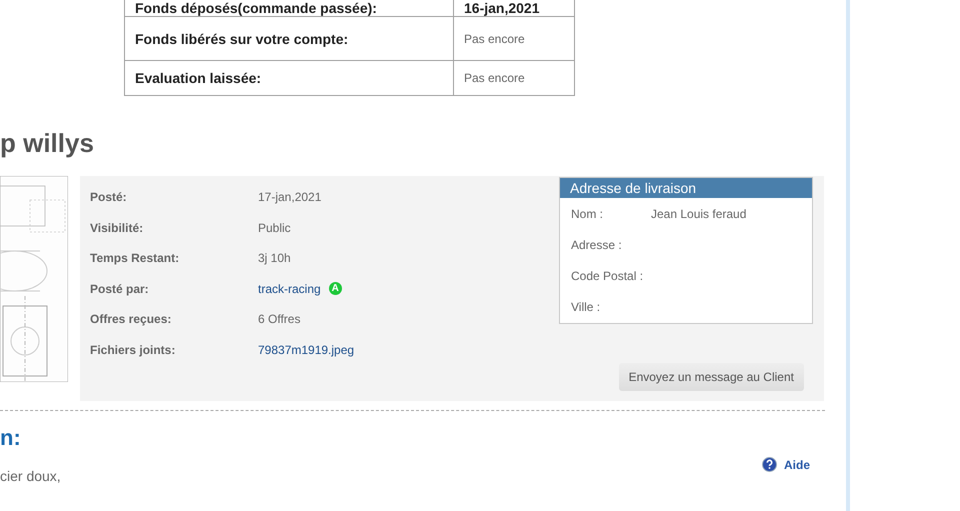  What do you see at coordinates (274, 258) in the screenshot?
I see `detail-value: 3j 10h` at bounding box center [274, 258].